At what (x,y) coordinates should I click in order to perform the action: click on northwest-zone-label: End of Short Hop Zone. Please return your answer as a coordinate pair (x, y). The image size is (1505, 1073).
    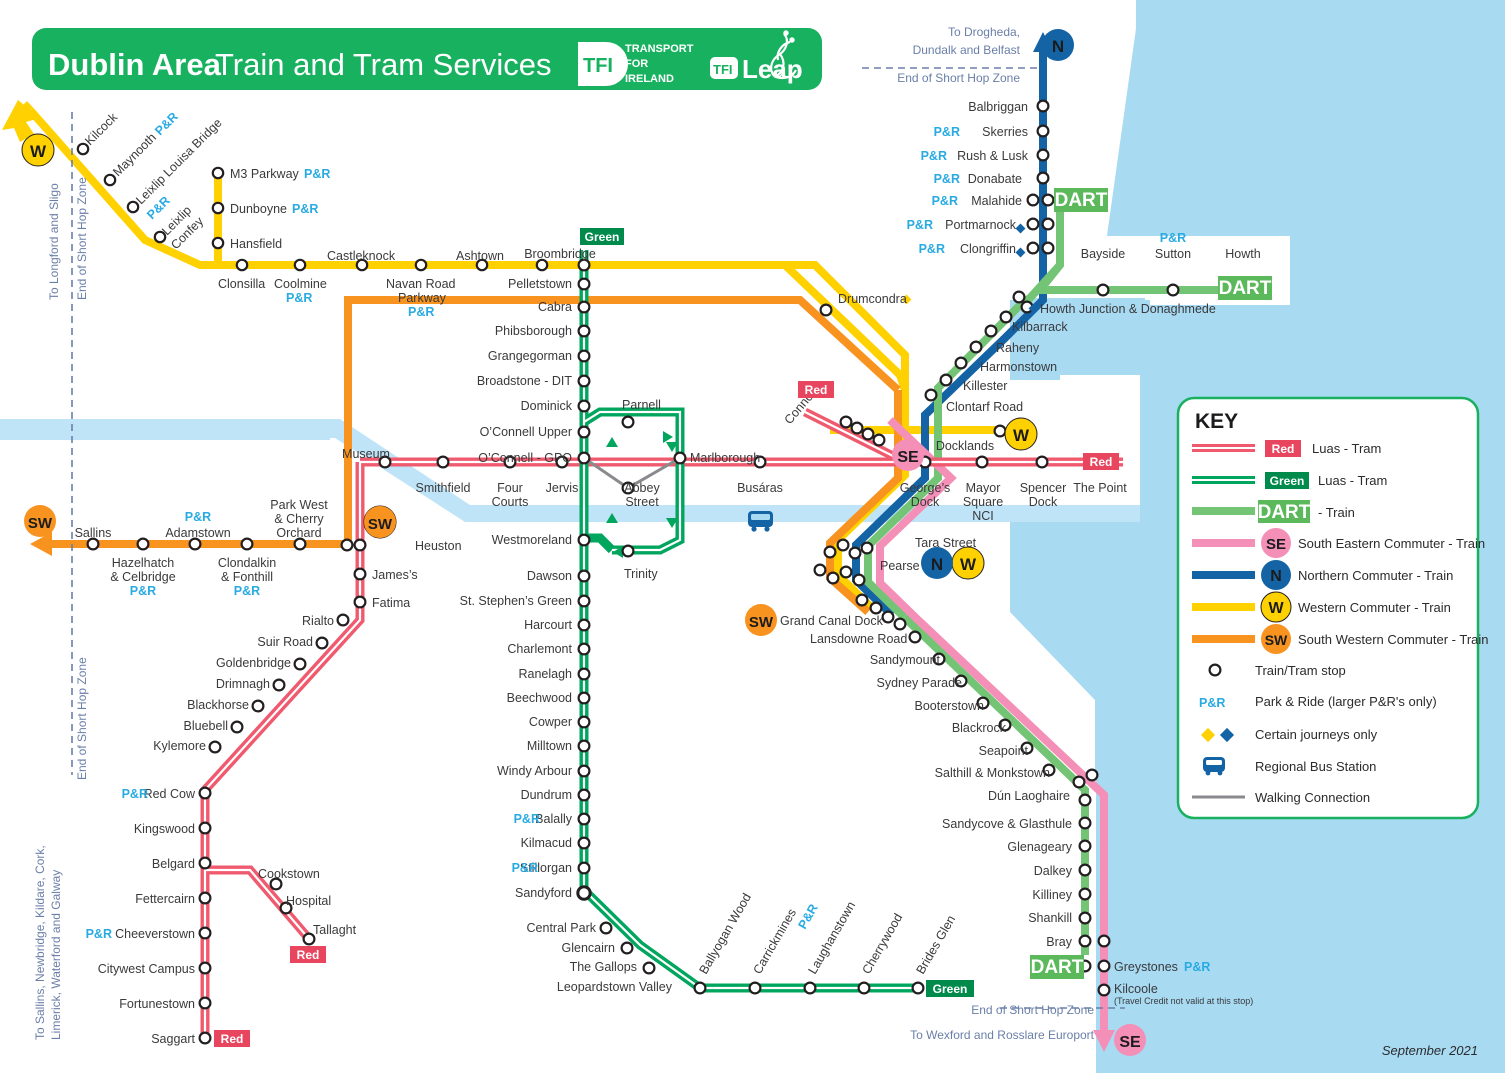
    Looking at the image, I should click on (82, 238).